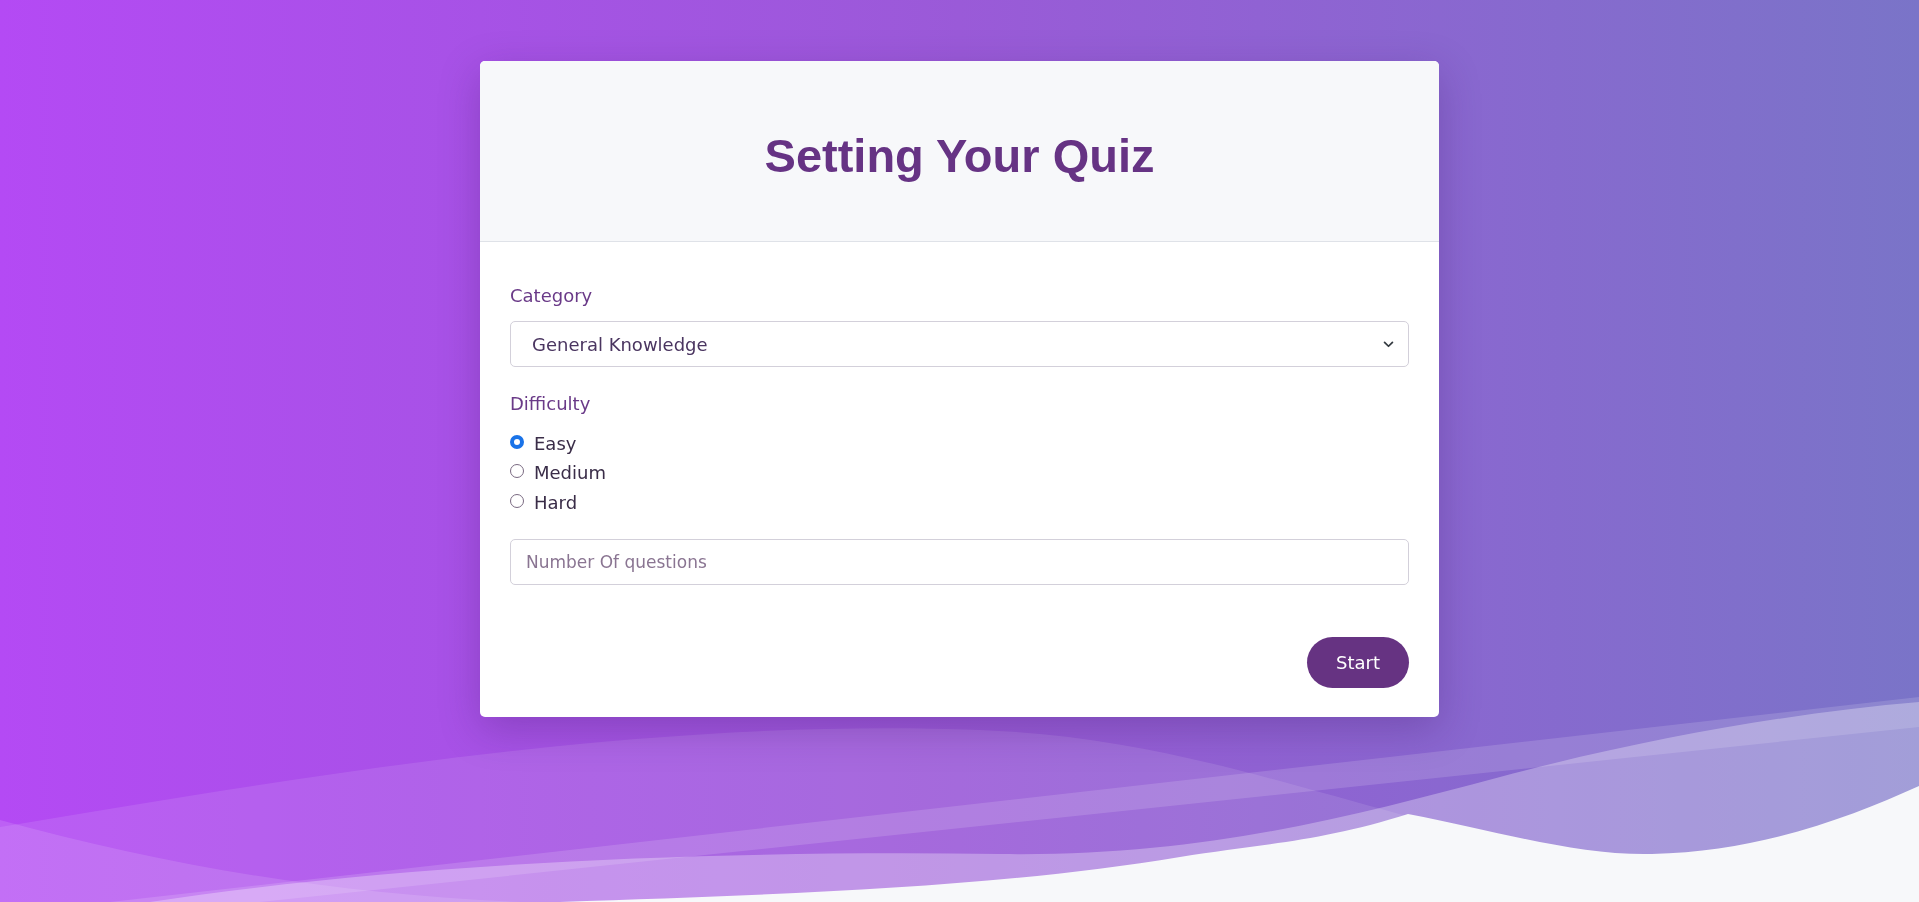  I want to click on start-button: Start, so click(1358, 662).